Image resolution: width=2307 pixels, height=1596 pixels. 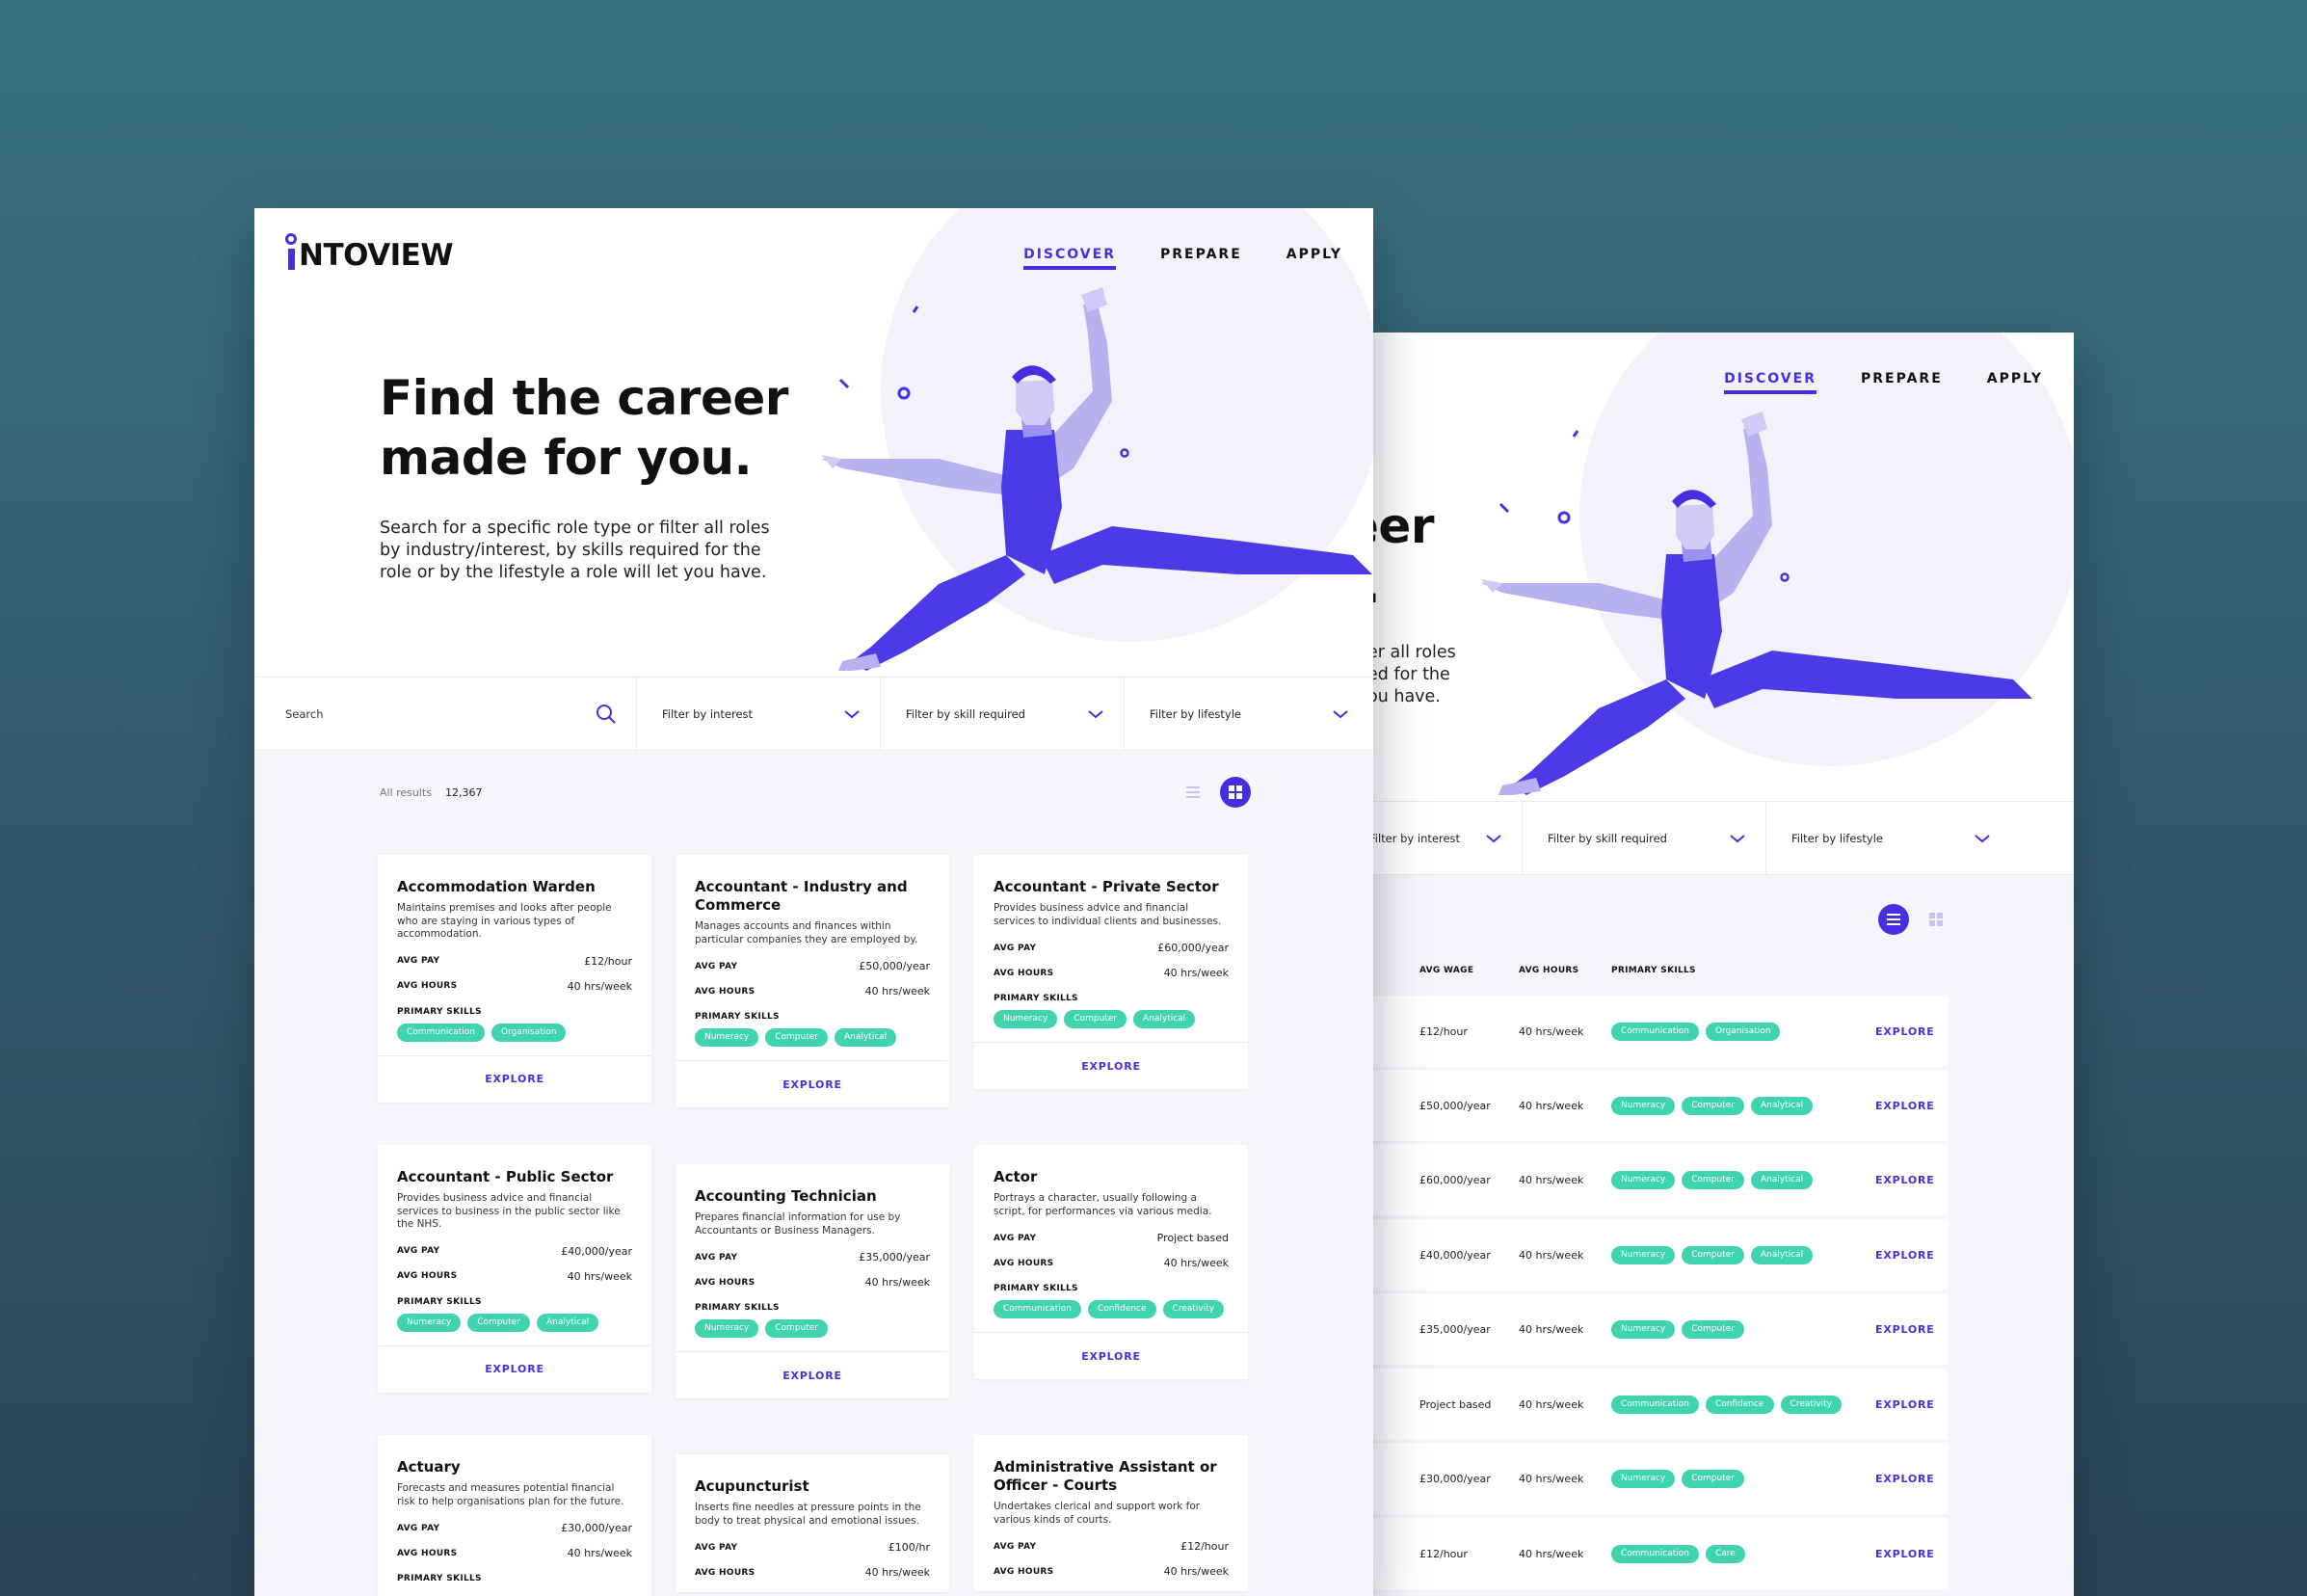 I want to click on nav-apply: APPLY, so click(x=2015, y=382).